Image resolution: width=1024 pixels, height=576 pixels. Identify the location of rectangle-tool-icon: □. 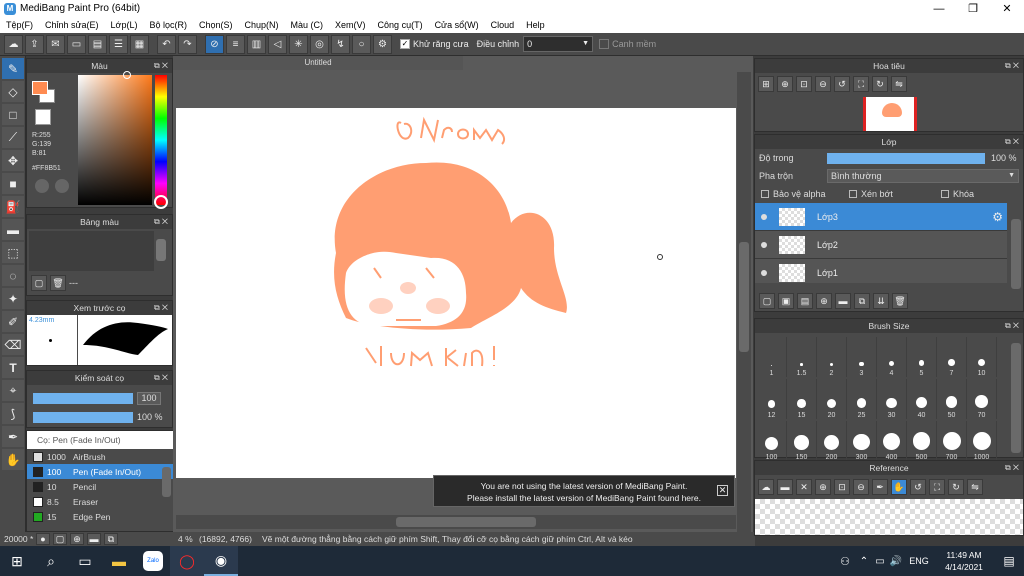
(13, 114).